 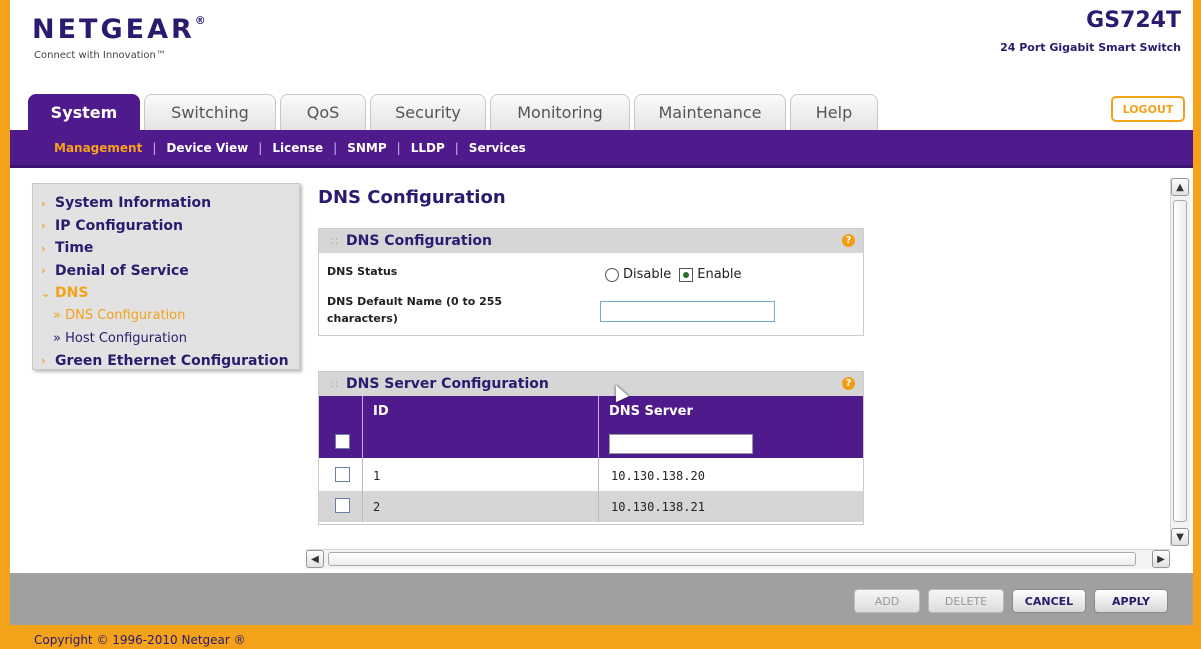 I want to click on logout-button: LOGOUT, so click(x=1148, y=109).